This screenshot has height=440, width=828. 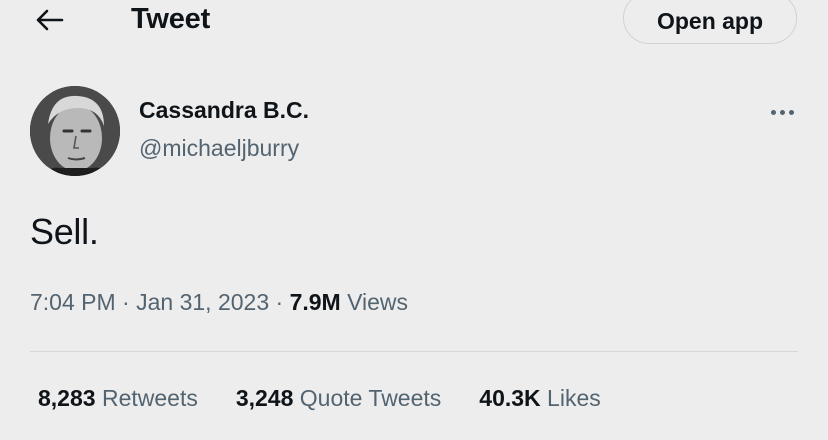 I want to click on stat-quote-tweets: 3,248 Quote Tweets, so click(x=338, y=398).